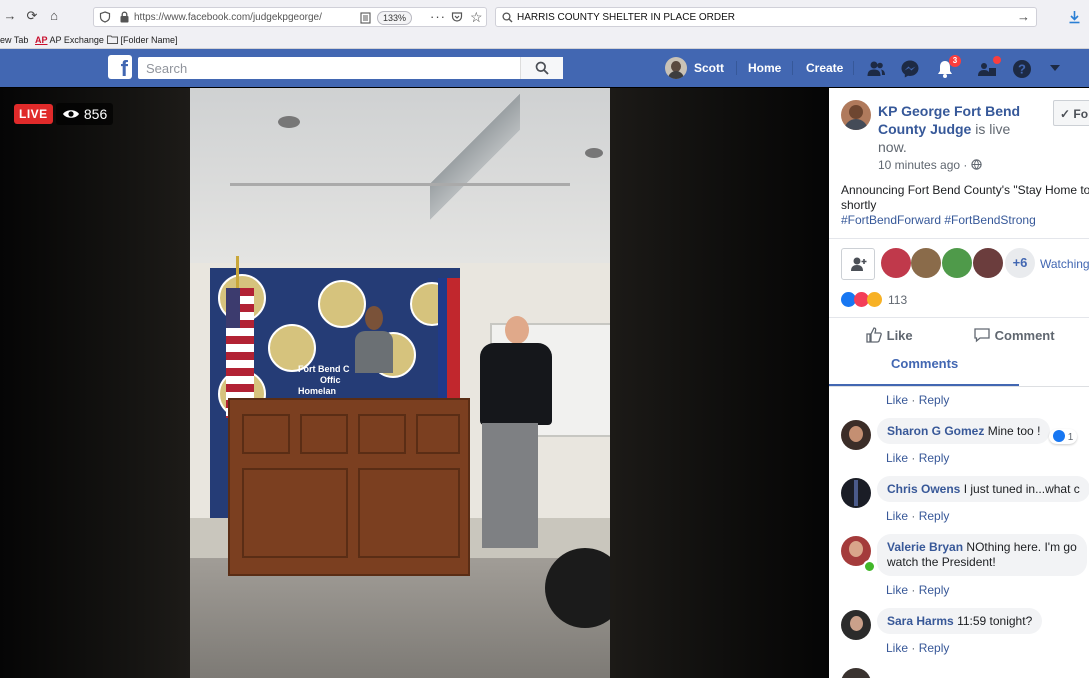 The height and width of the screenshot is (678, 1089). What do you see at coordinates (923, 489) in the screenshot?
I see `commenter-name: Chris Owens` at bounding box center [923, 489].